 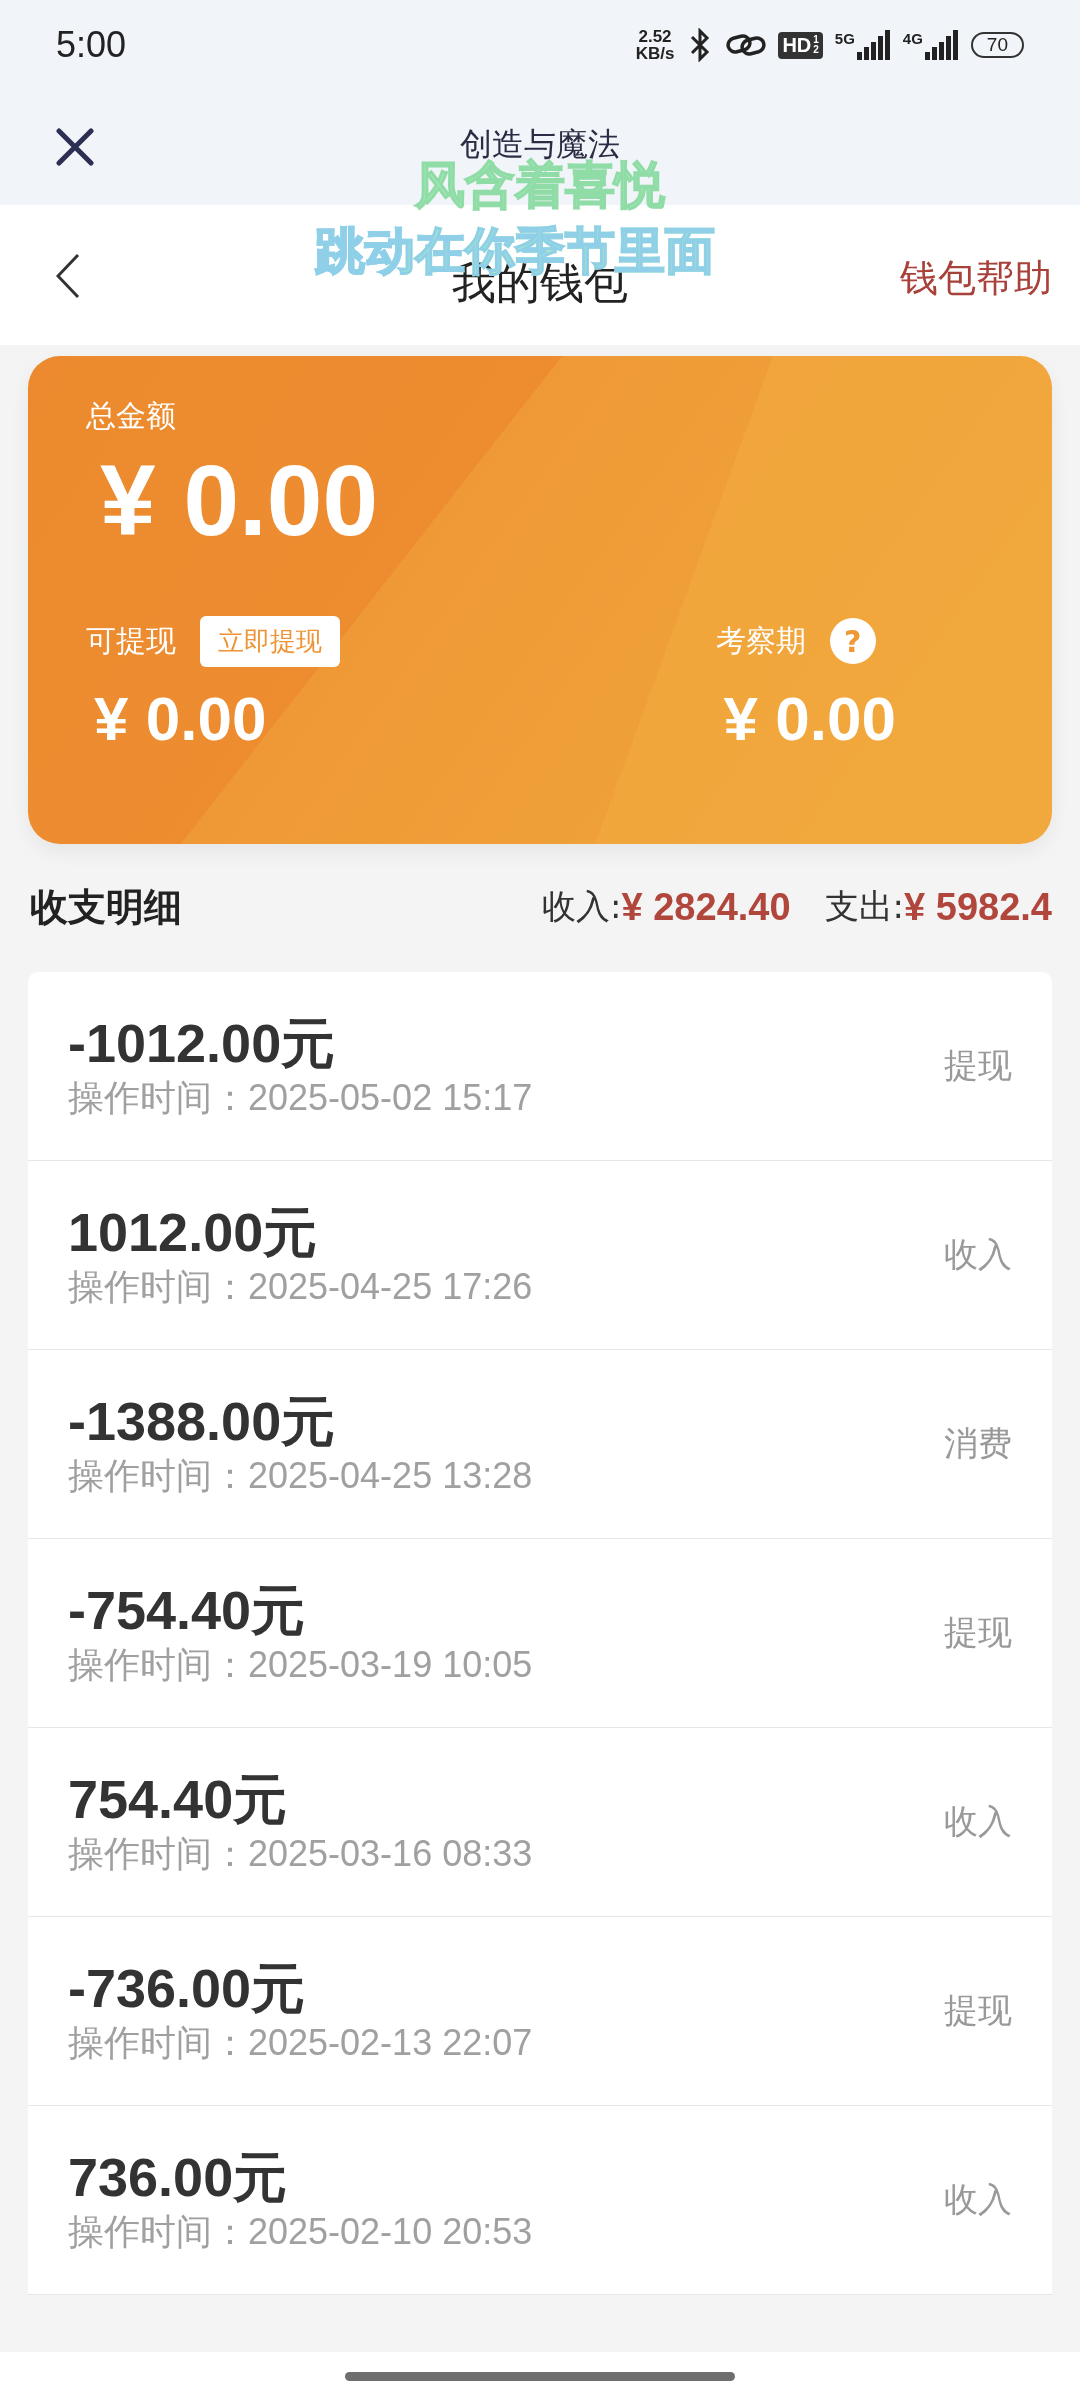 What do you see at coordinates (655, 45) in the screenshot?
I see `network-speed: 2.52 KB/s` at bounding box center [655, 45].